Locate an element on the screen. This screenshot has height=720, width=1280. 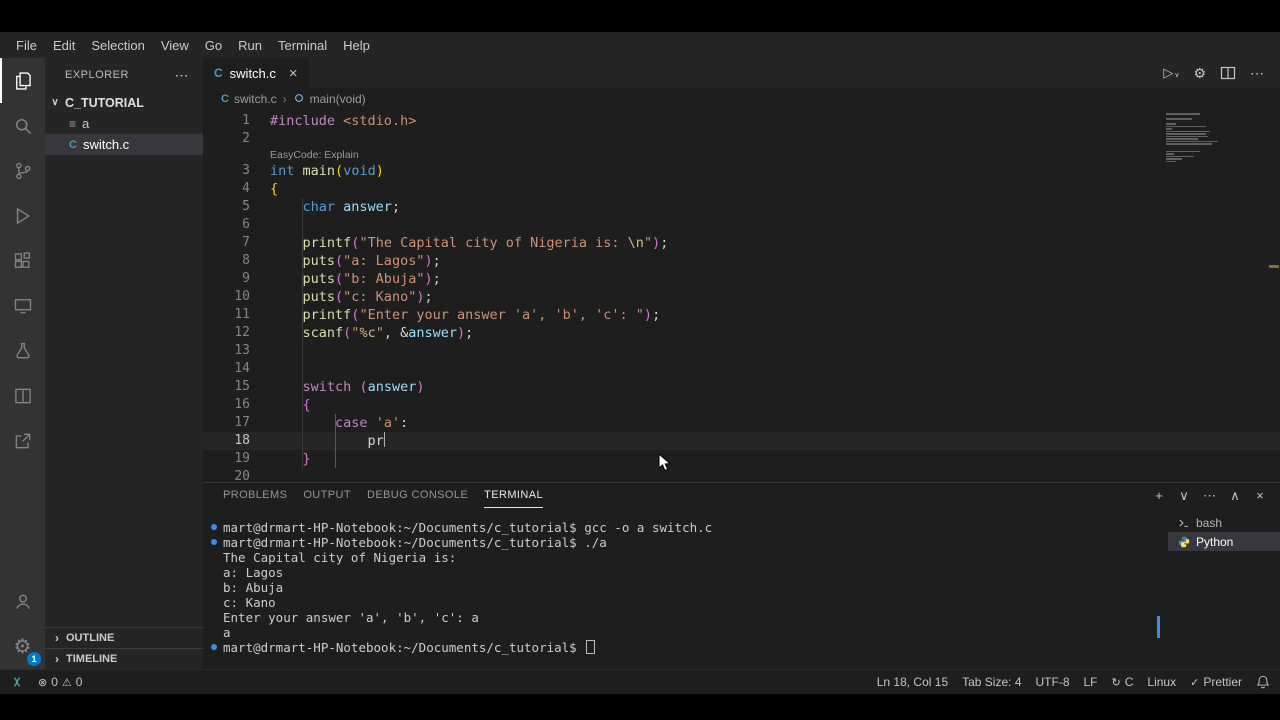
activity-layout is located at coordinates (22, 395).